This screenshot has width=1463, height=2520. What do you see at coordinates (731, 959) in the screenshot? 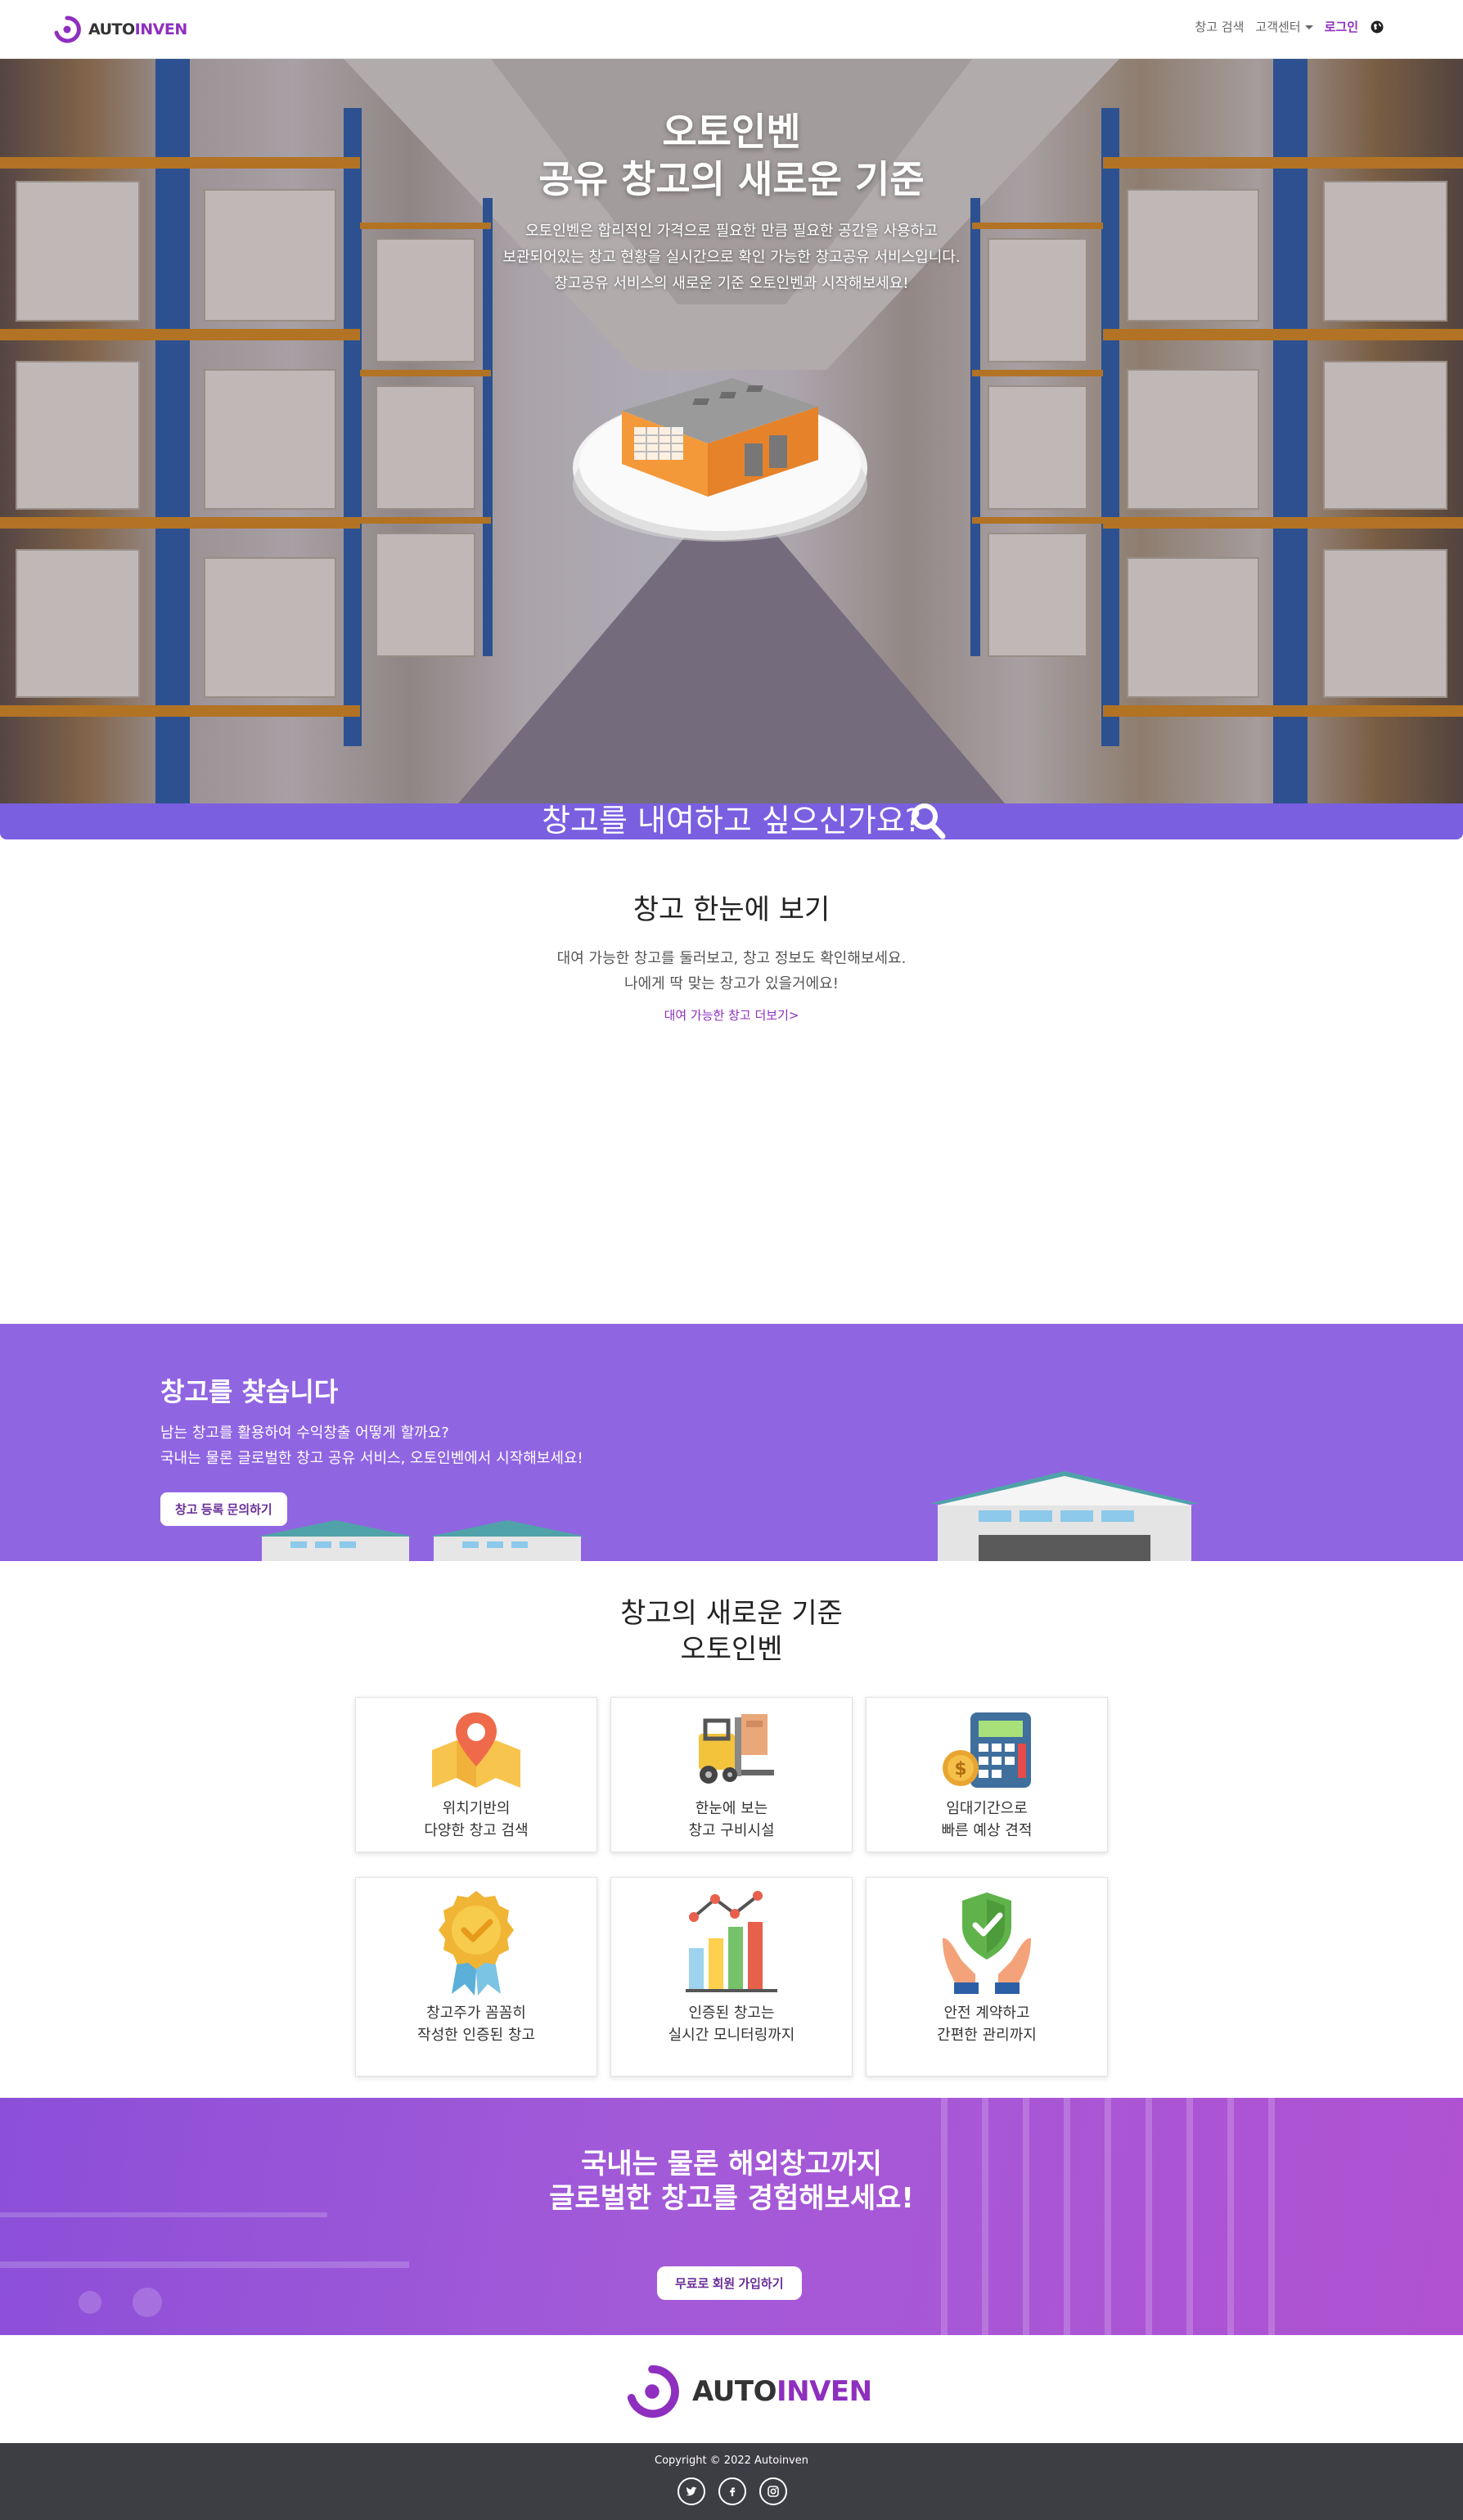
I see `overview-desc-line1: 대여 가능한 창고를 둘러보고, 창고 정보도 확인해보세요.` at bounding box center [731, 959].